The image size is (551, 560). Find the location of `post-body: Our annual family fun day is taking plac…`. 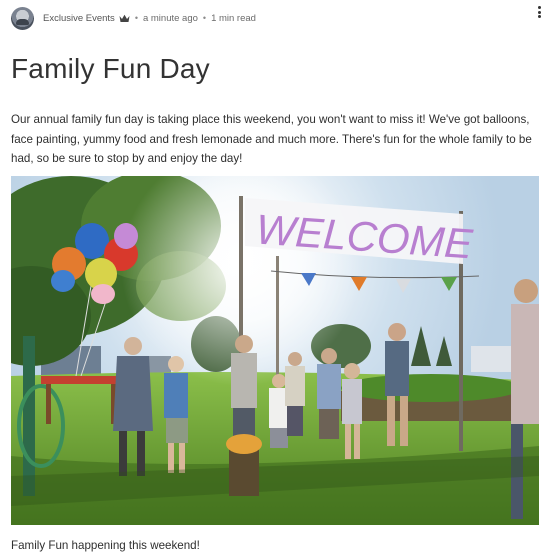

post-body: Our annual family fun day is taking plac… is located at coordinates (271, 139).